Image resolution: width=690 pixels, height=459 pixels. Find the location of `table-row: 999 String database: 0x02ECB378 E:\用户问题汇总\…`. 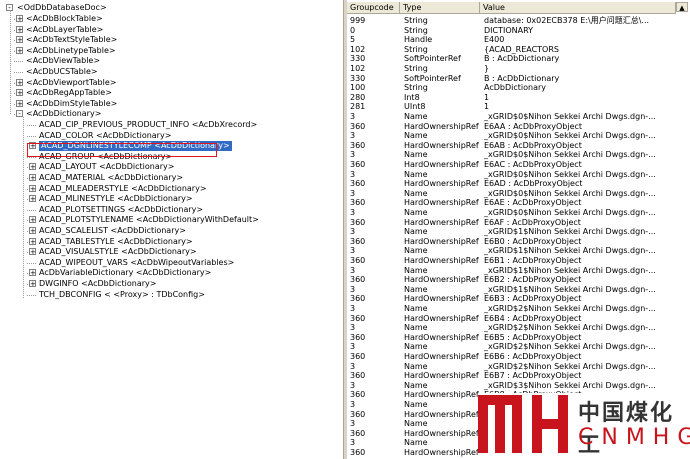

table-row: 999 String database: 0x02ECB378 E:\用户问题汇总\… is located at coordinates (512, 21).